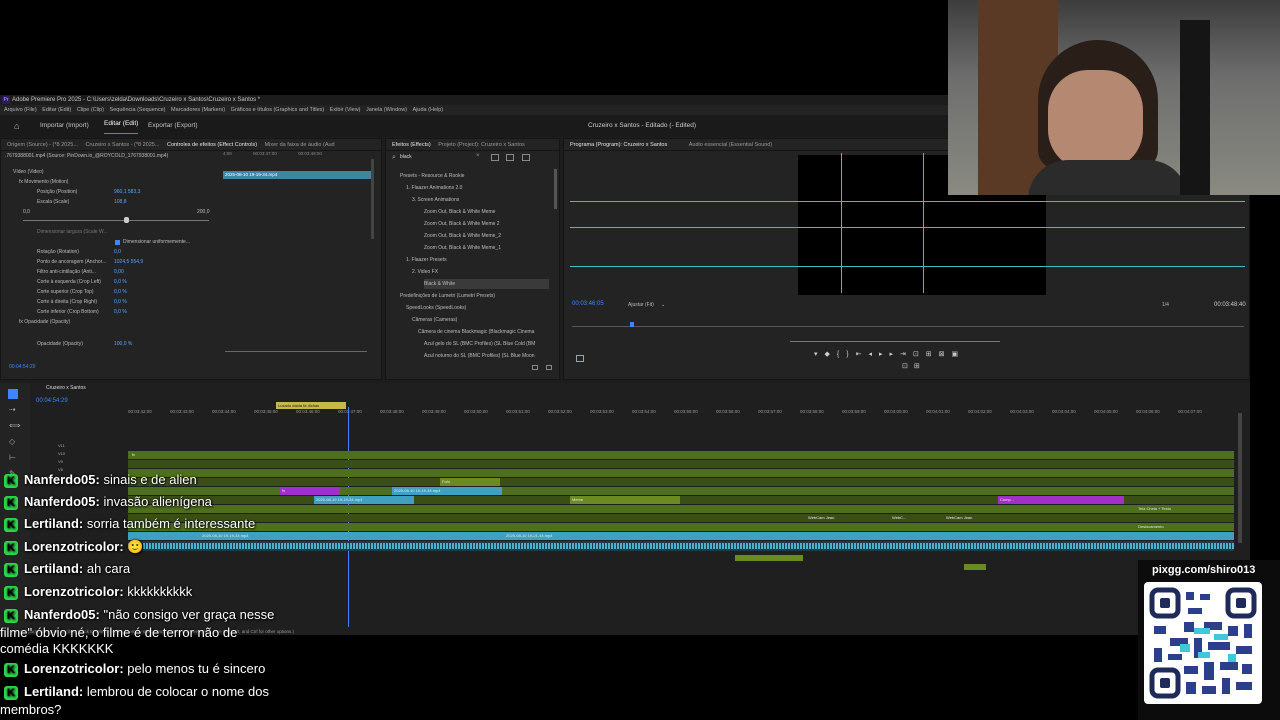  Describe the element at coordinates (13, 394) in the screenshot. I see `selection-tool-icon` at that location.